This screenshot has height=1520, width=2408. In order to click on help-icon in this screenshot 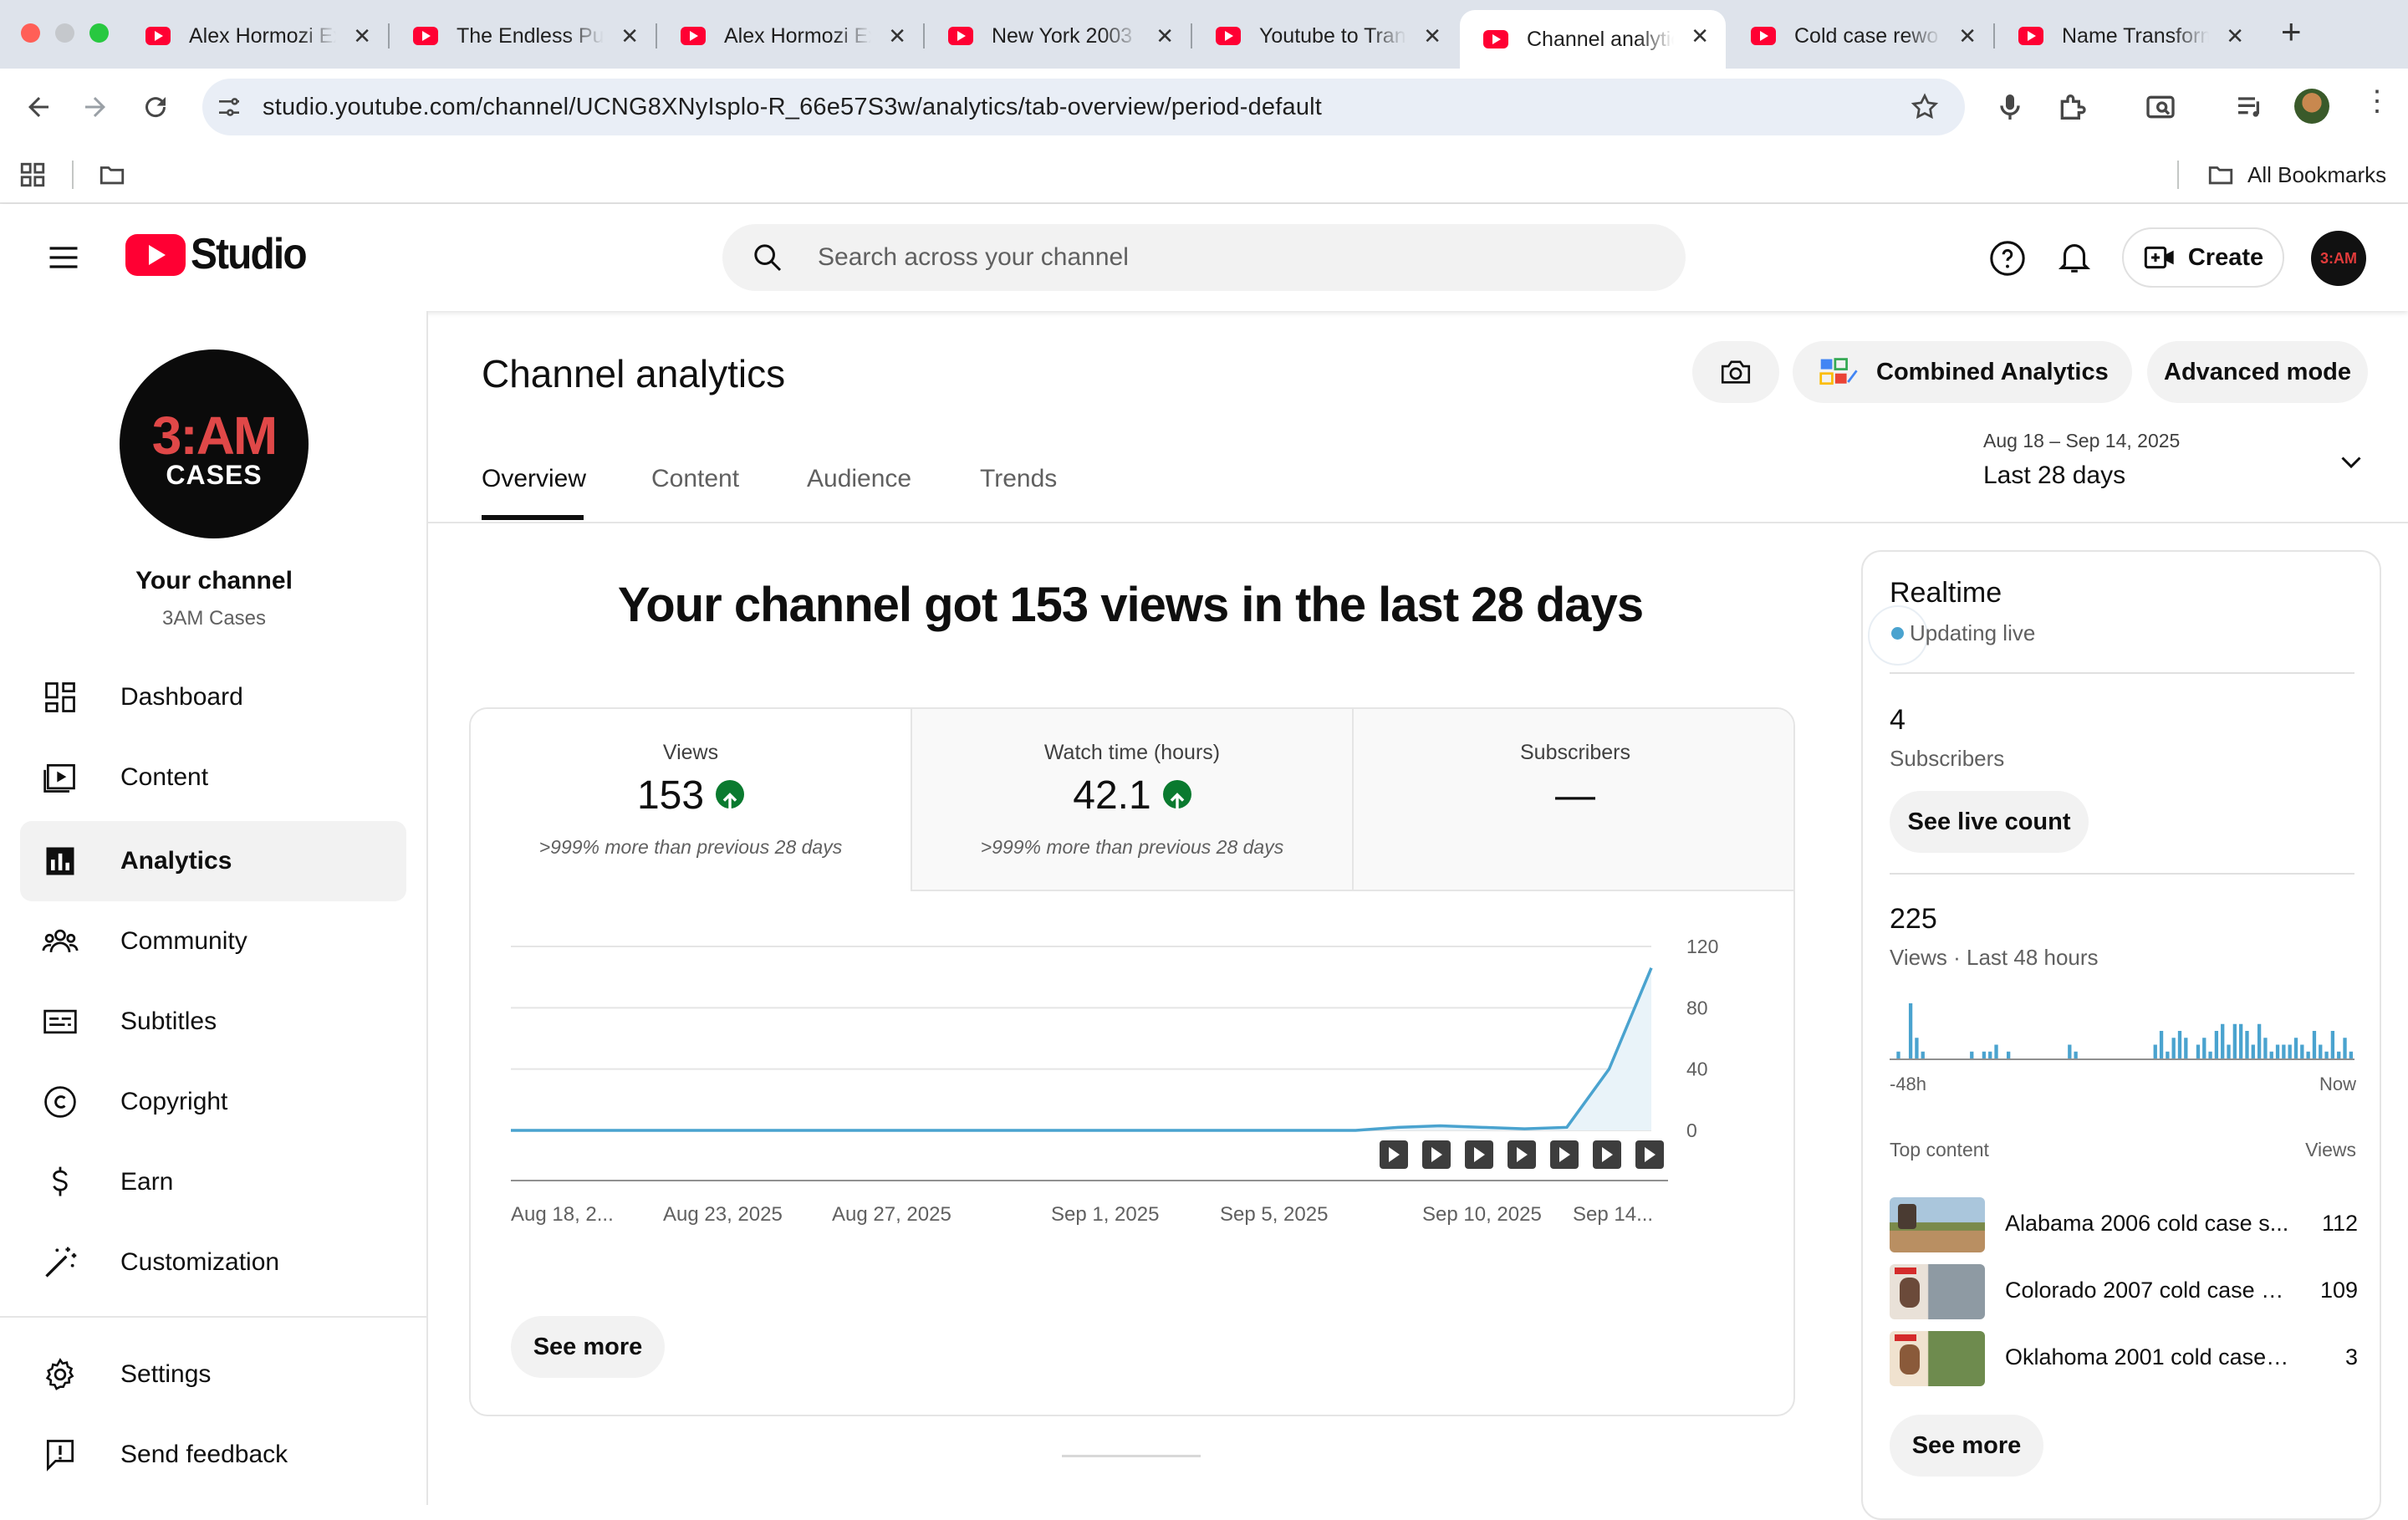, I will do `click(2008, 258)`.